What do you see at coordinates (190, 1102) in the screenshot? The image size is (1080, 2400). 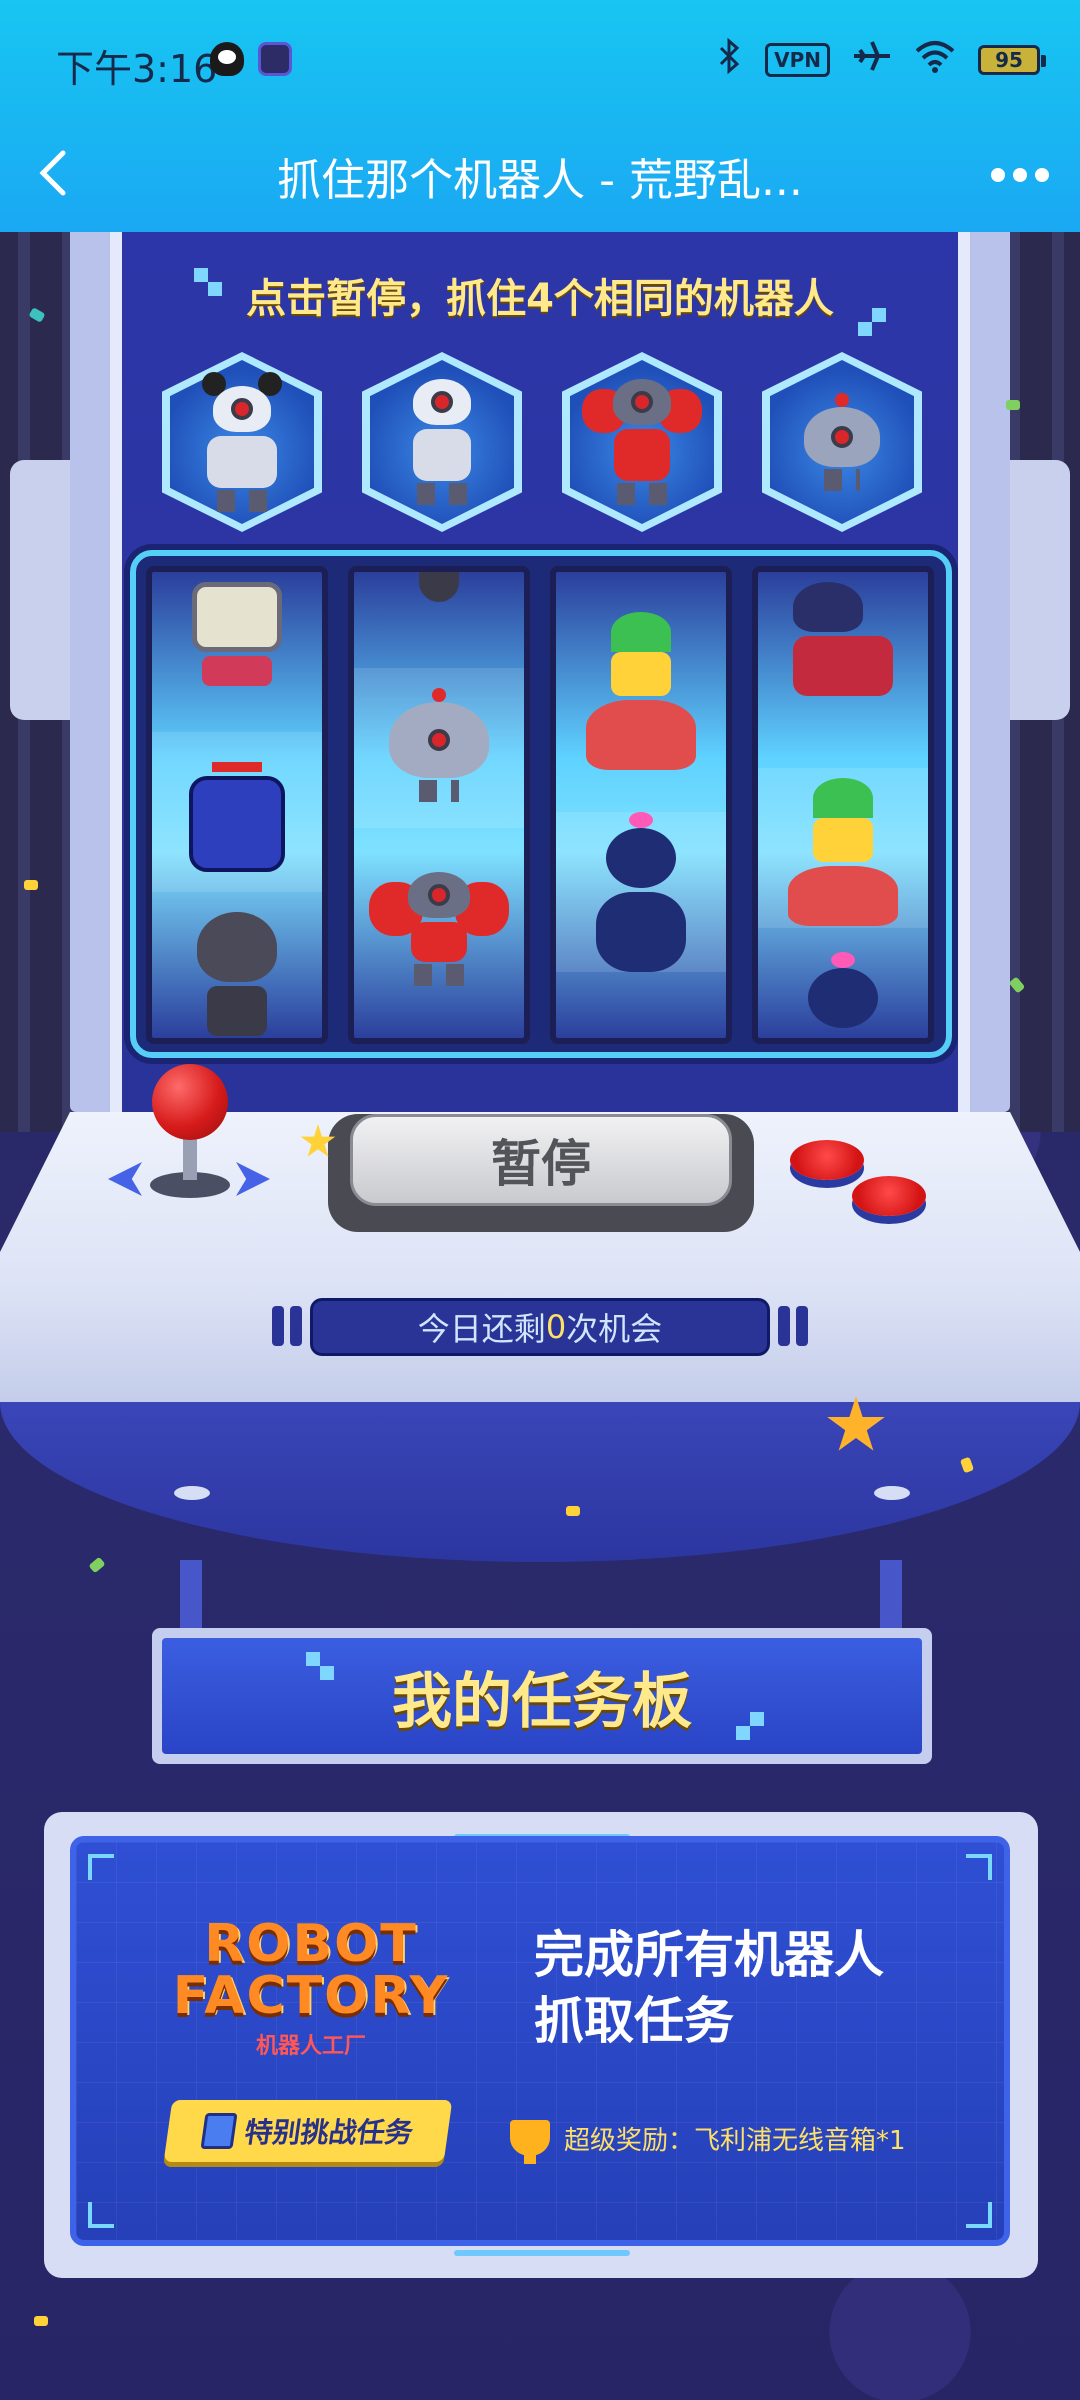 I see `joystick-icon` at bounding box center [190, 1102].